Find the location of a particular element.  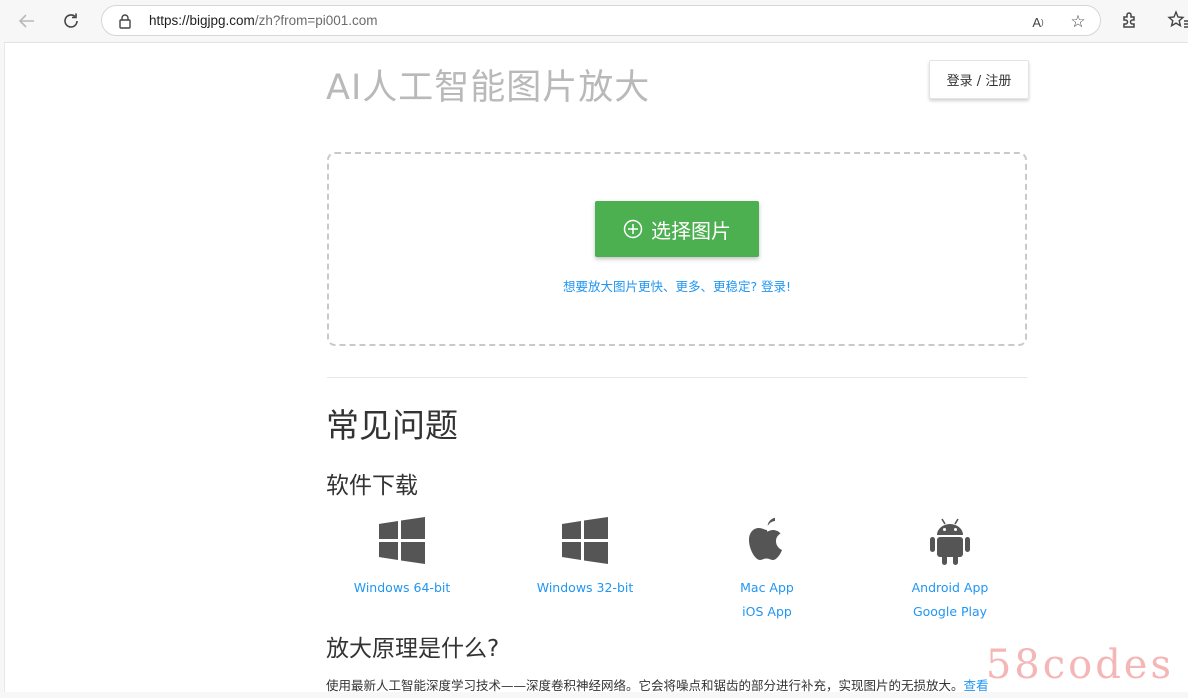

apple-icon is located at coordinates (765, 538).